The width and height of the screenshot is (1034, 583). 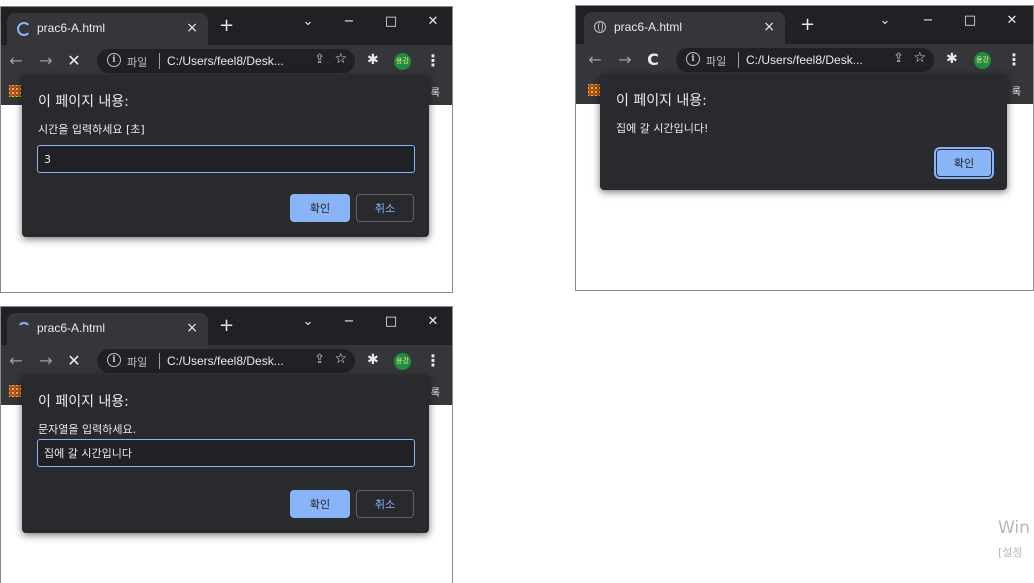 I want to click on dialog-message: 시간을 입력하세요 [초], so click(x=91, y=129).